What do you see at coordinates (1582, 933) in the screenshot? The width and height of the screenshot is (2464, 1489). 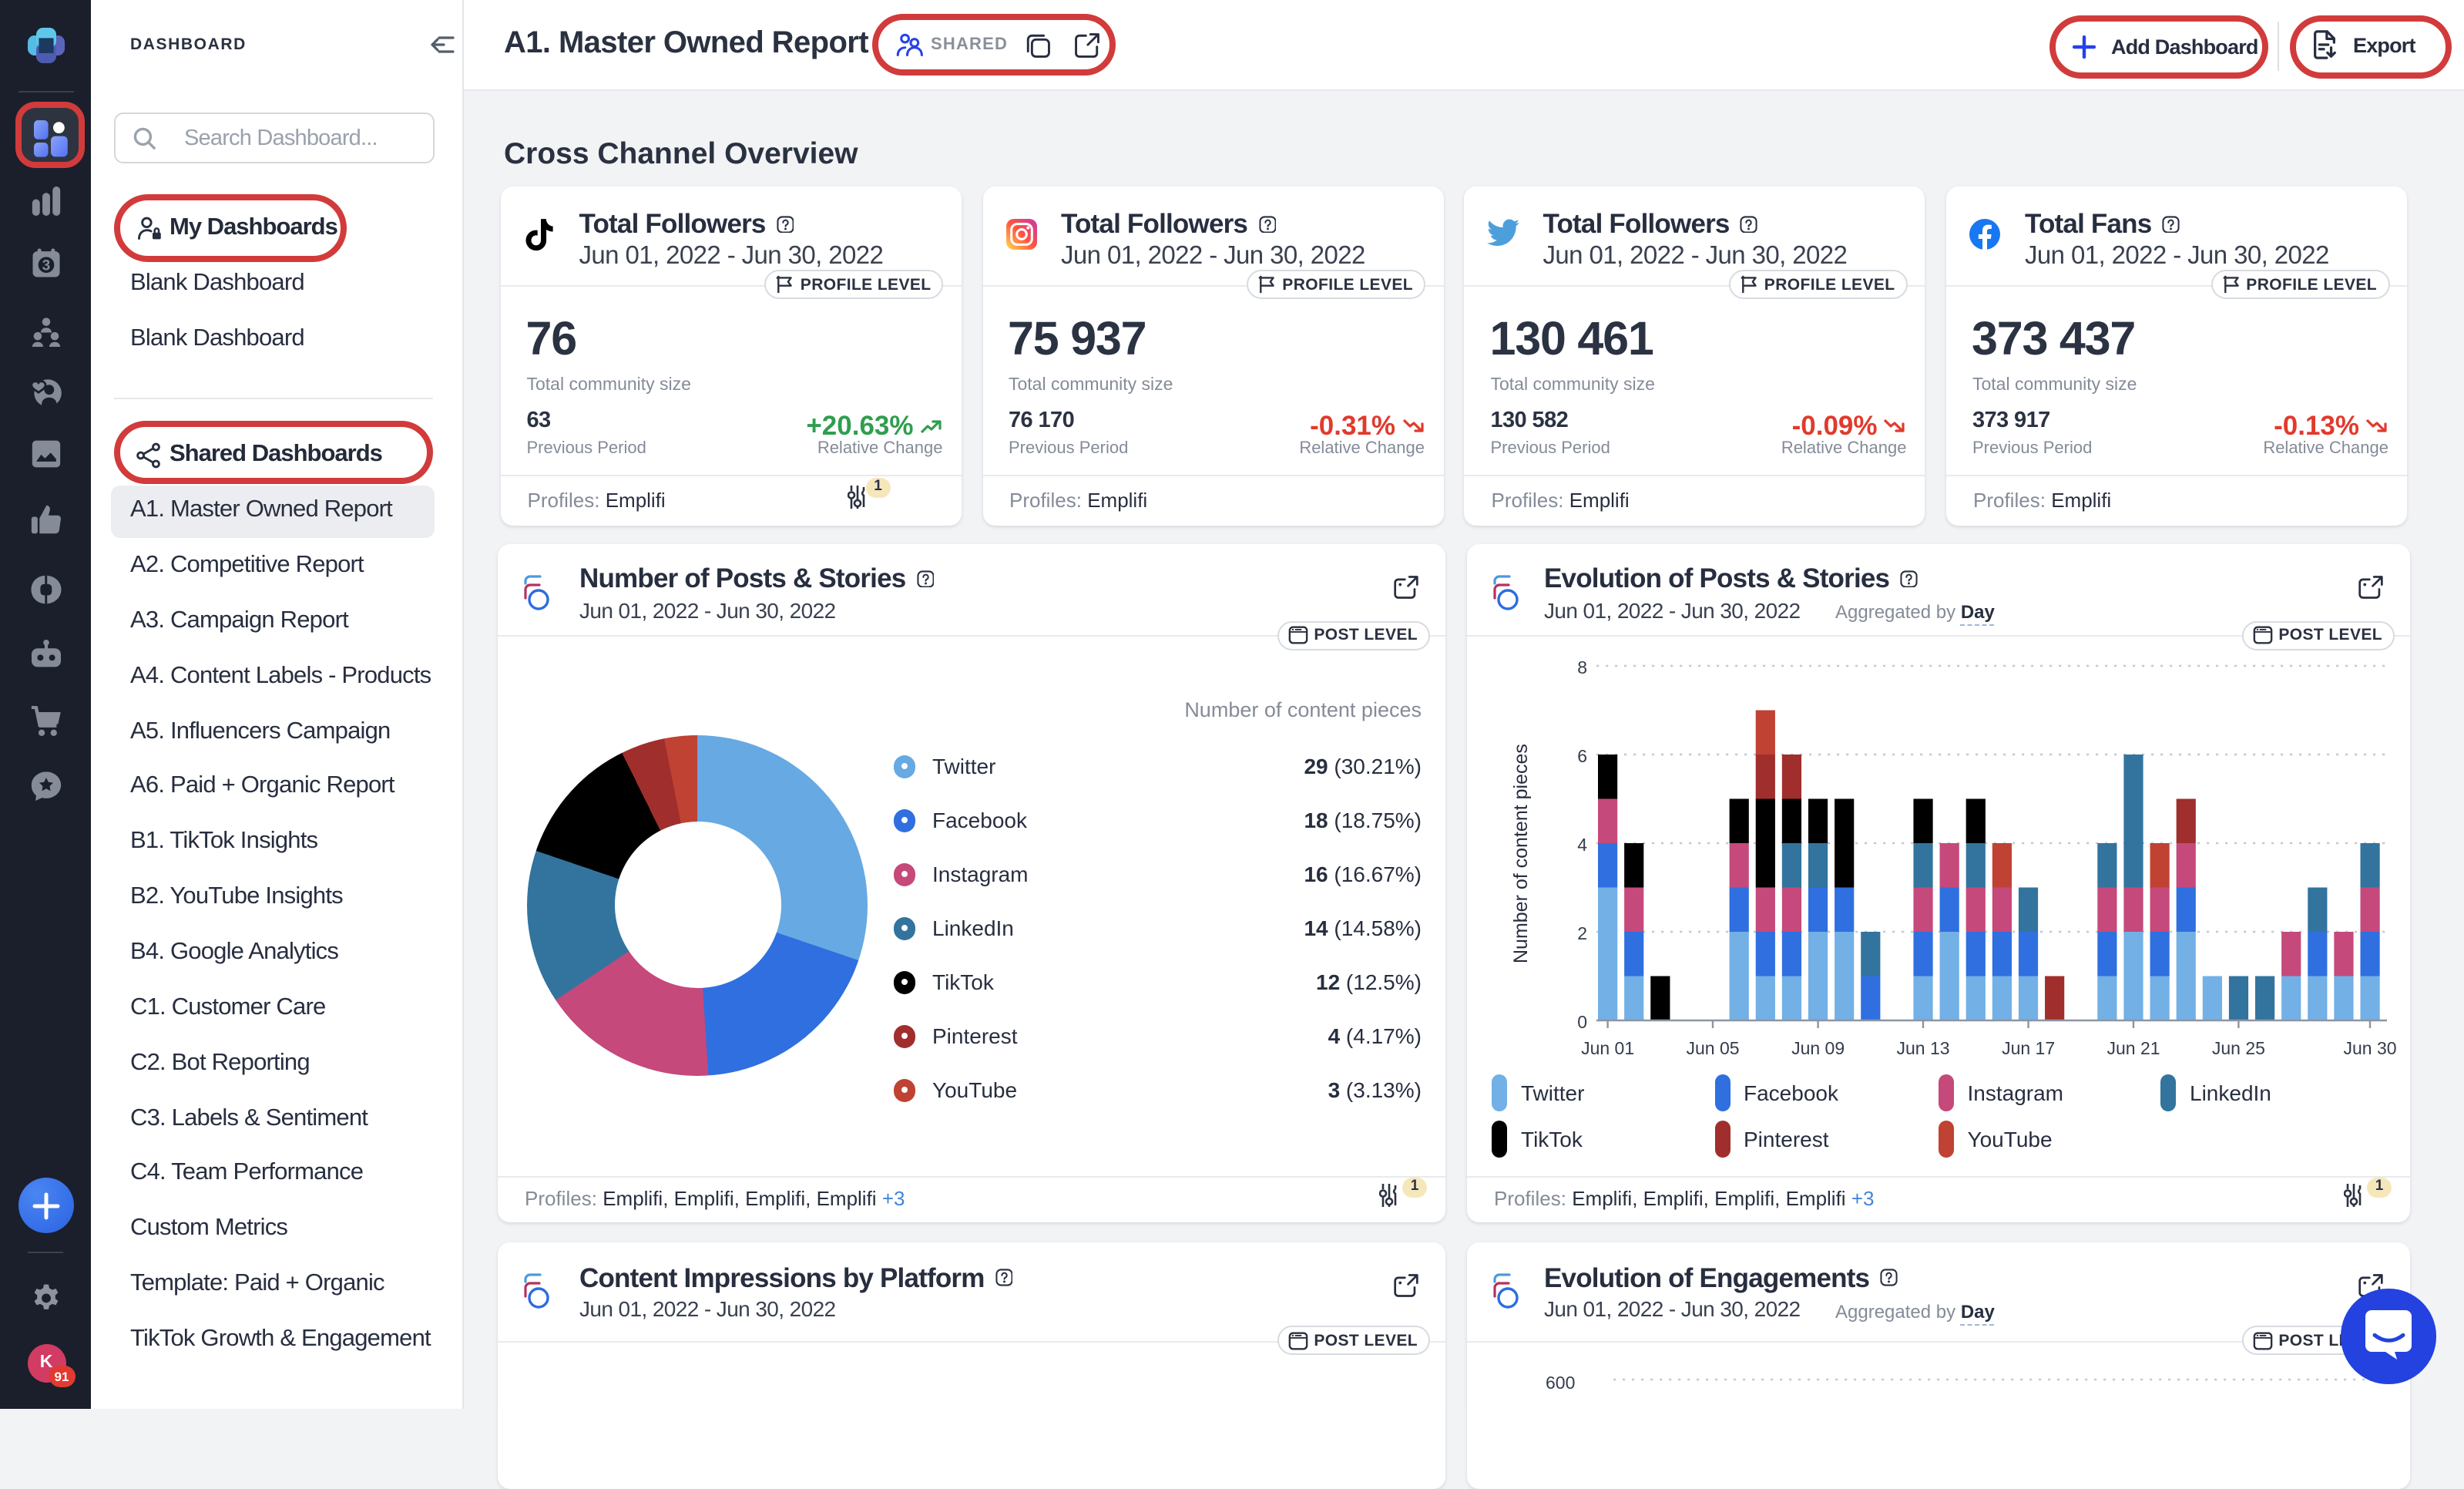 I see `svg-text: 2` at bounding box center [1582, 933].